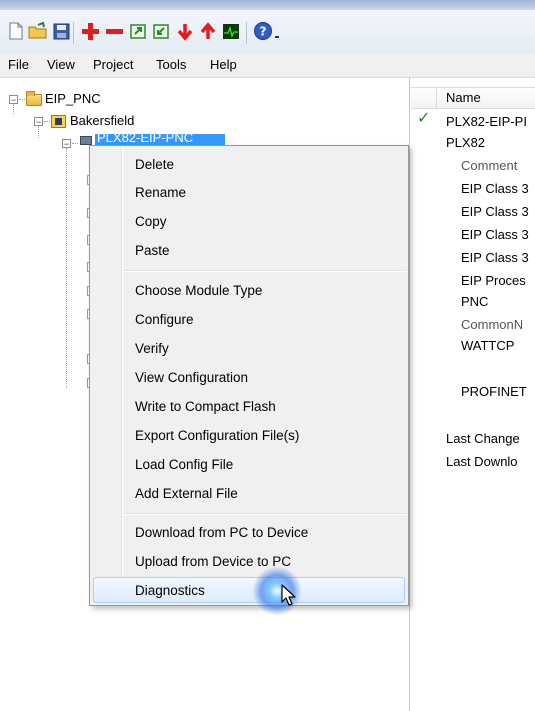  Describe the element at coordinates (223, 64) in the screenshot. I see `menu-help: Help` at that location.